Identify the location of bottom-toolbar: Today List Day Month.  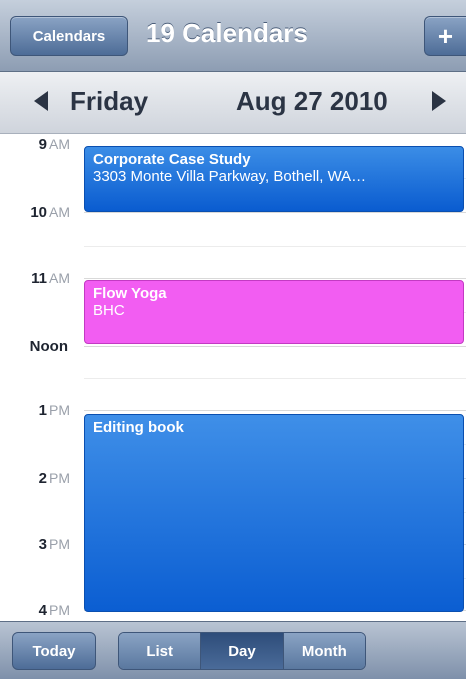
(233, 650).